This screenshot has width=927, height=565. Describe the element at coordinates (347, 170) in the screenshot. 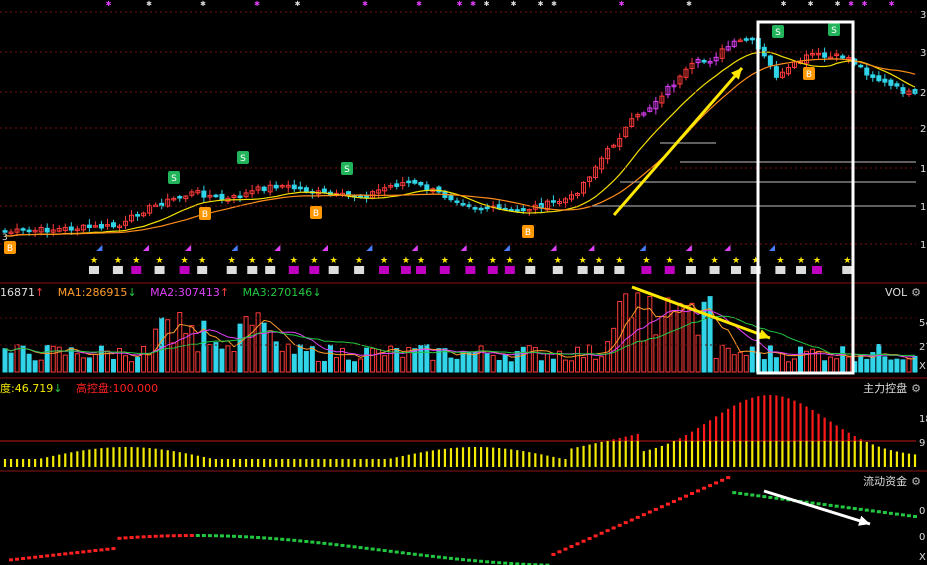

I see `sell-signal-label: S` at that location.